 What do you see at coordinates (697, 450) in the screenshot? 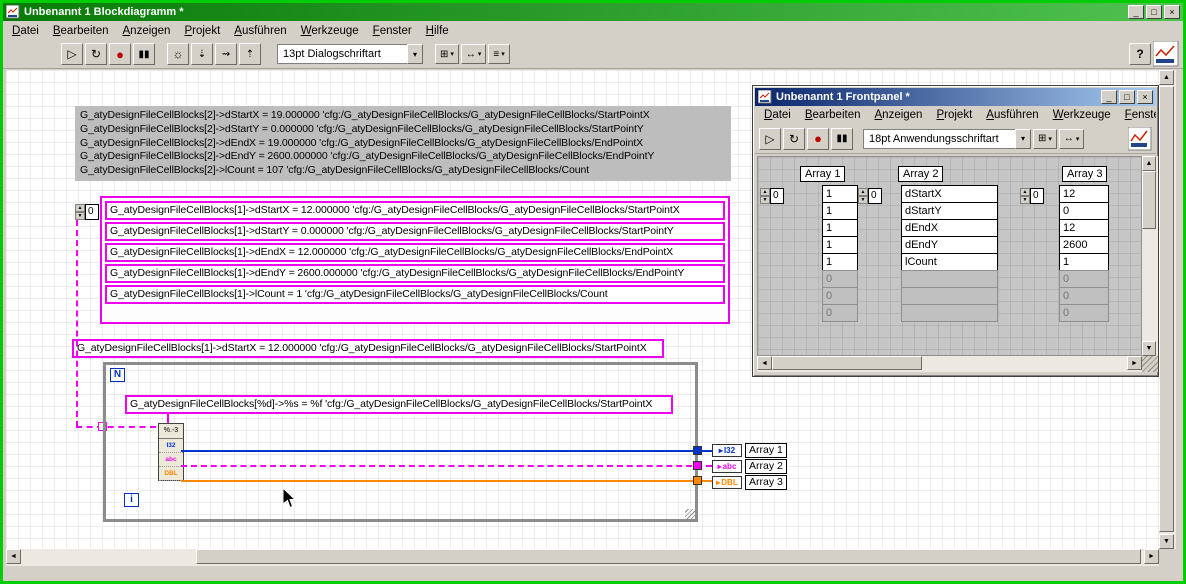
I see `loop-output-tunnel-i32` at bounding box center [697, 450].